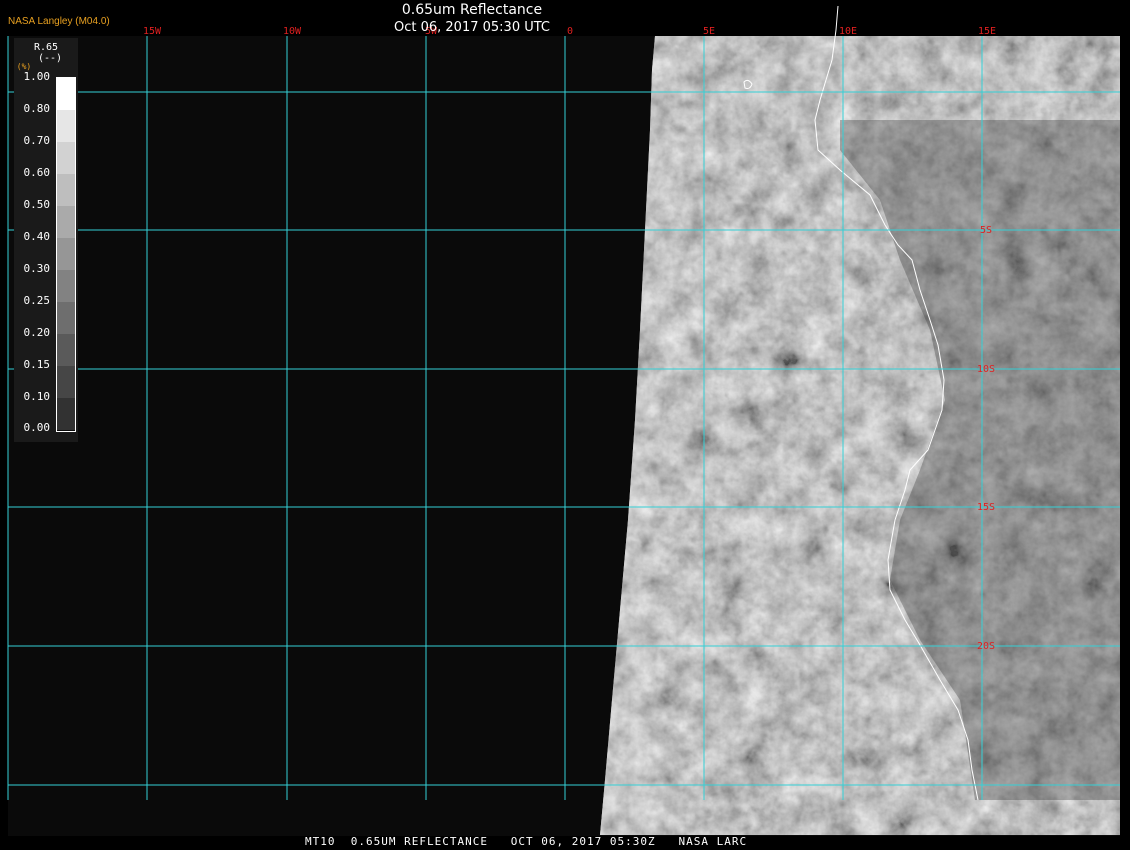 Image resolution: width=1130 pixels, height=850 pixels. What do you see at coordinates (709, 31) in the screenshot?
I see `longitude-label: 5E` at bounding box center [709, 31].